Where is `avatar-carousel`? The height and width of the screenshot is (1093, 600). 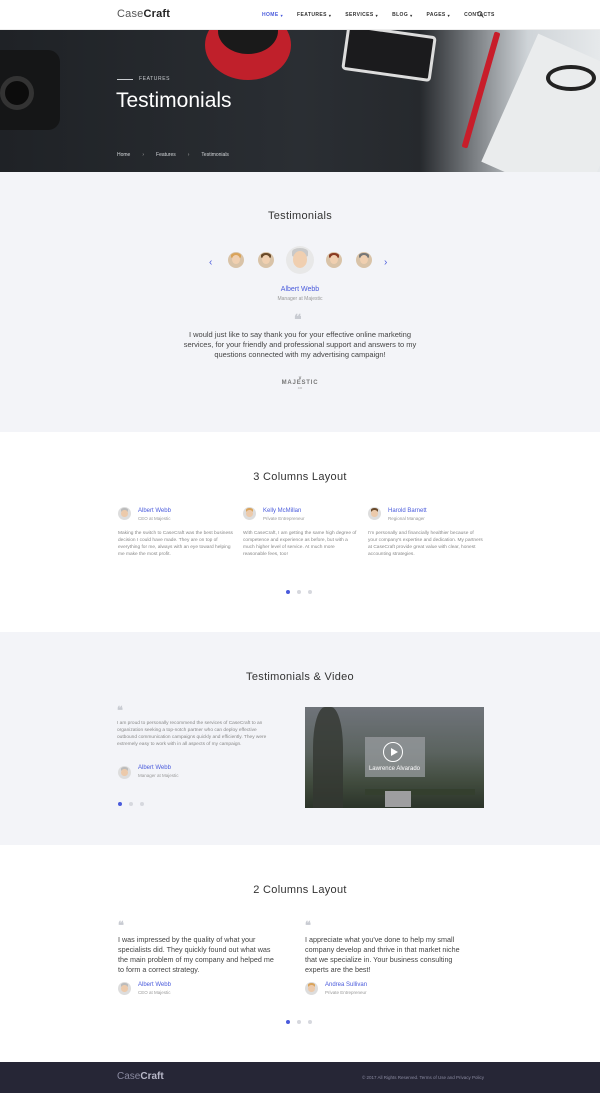
avatar-carousel is located at coordinates (300, 262).